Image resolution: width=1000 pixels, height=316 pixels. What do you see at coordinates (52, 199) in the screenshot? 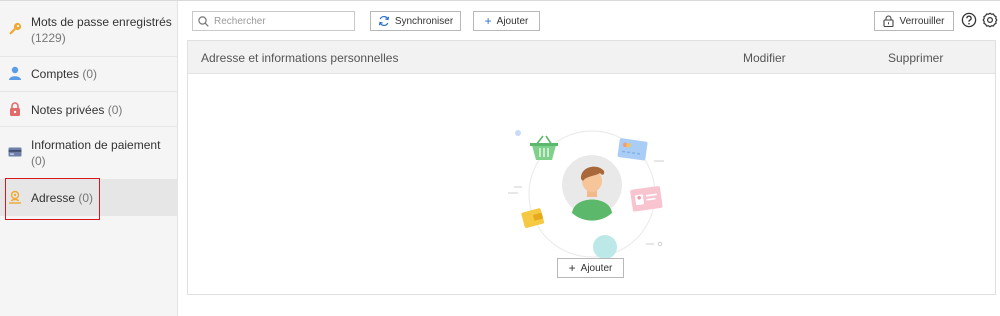
I see `selection-highlight` at bounding box center [52, 199].